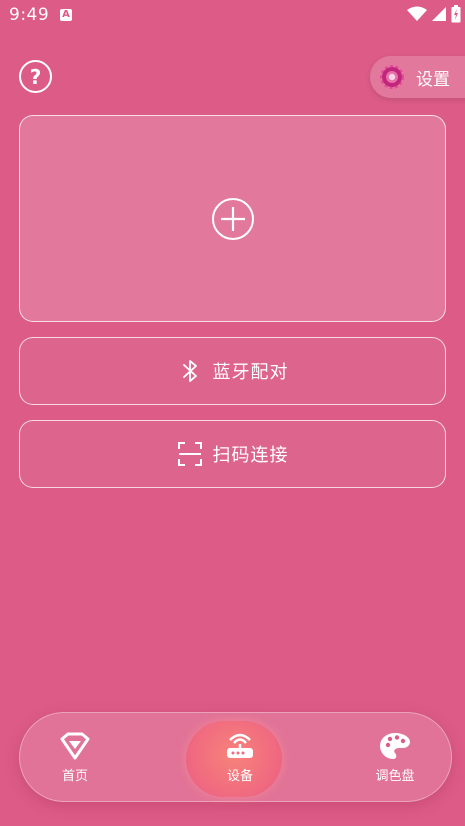  I want to click on gear-icon, so click(392, 77).